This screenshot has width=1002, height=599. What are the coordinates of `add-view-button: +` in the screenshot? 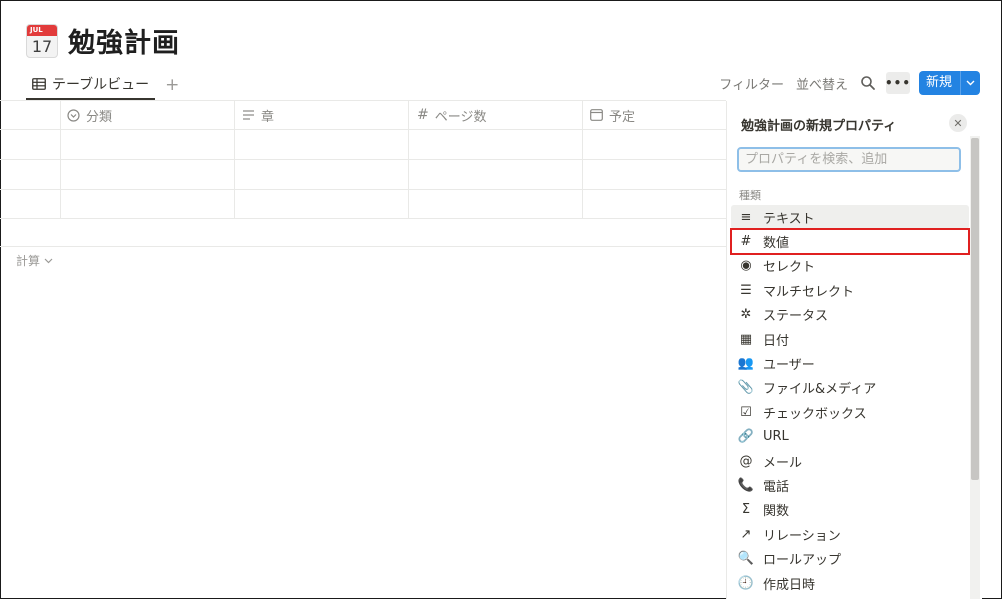 It's located at (172, 85).